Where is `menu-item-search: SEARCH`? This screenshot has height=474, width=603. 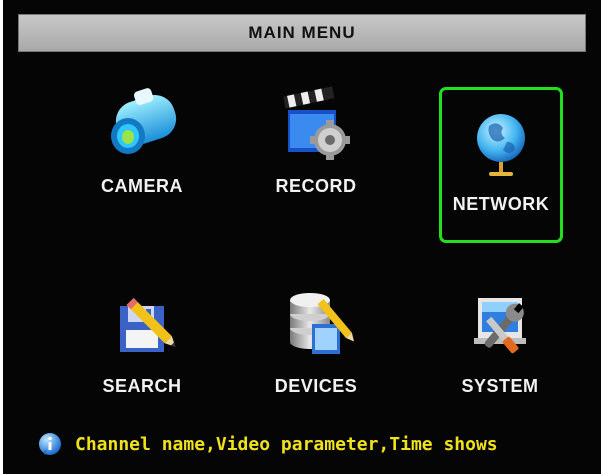 menu-item-search: SEARCH is located at coordinates (142, 350).